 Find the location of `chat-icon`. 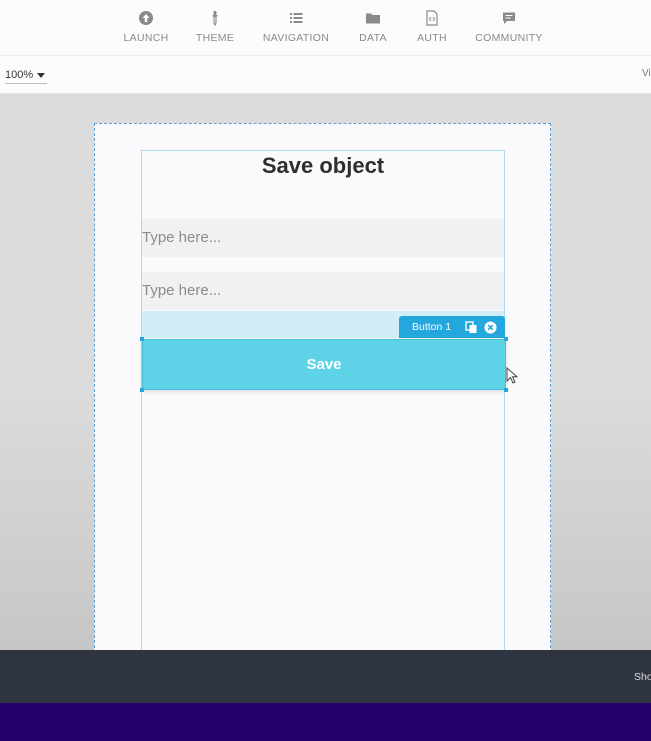

chat-icon is located at coordinates (509, 18).